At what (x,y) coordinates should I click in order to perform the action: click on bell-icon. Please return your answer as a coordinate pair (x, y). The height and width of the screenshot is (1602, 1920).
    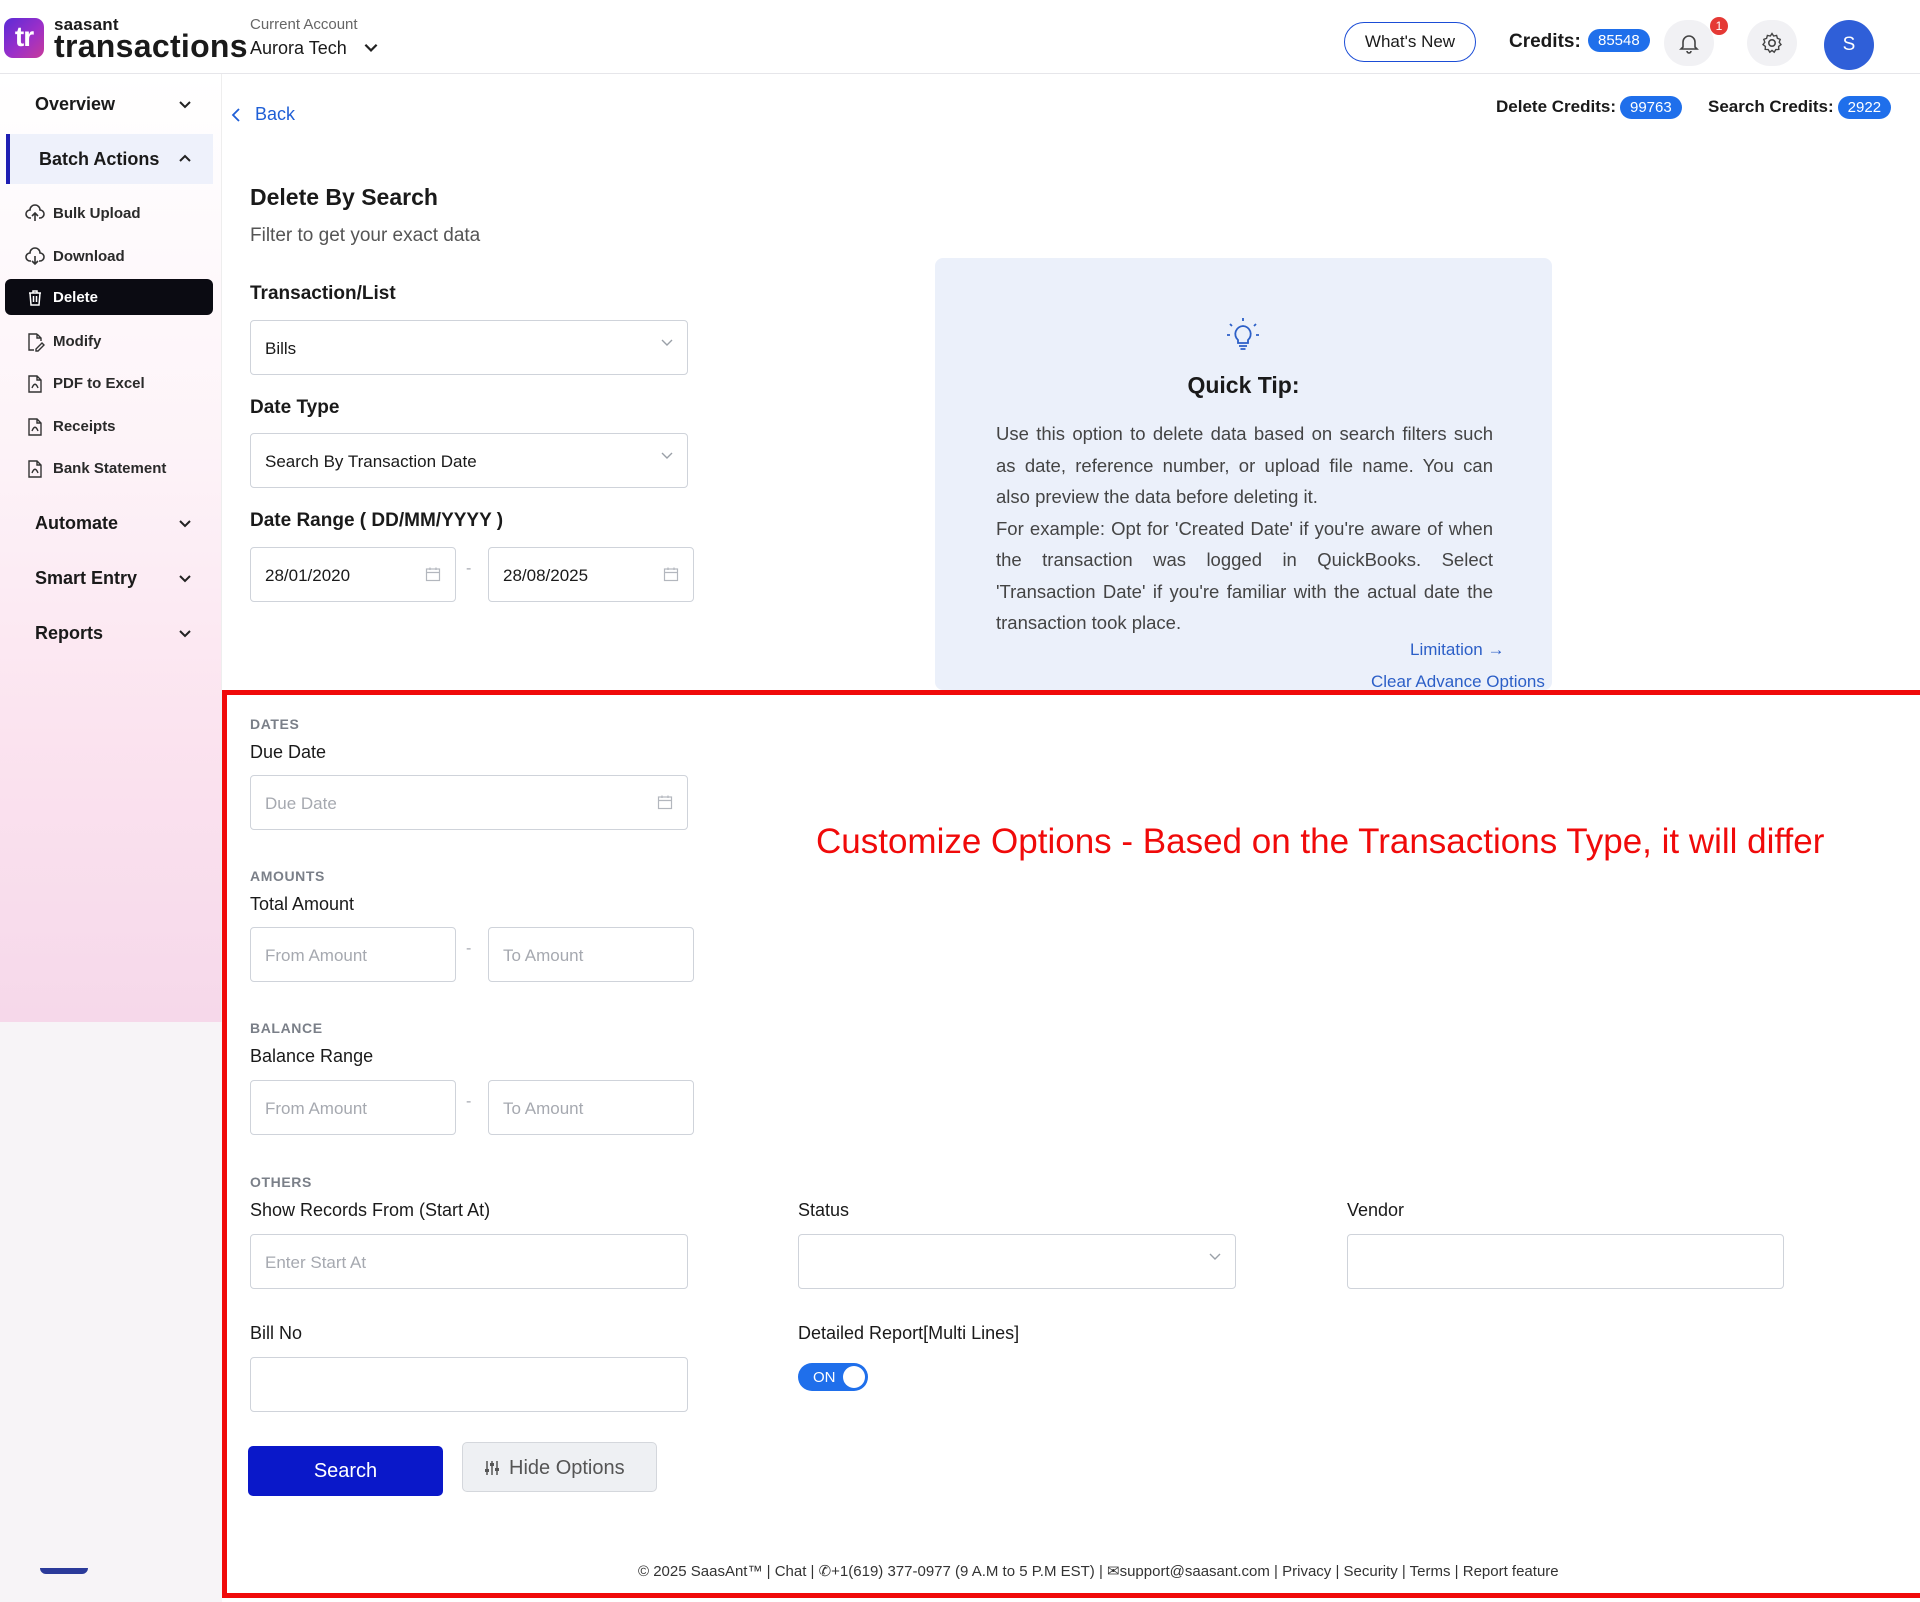
    Looking at the image, I should click on (1689, 44).